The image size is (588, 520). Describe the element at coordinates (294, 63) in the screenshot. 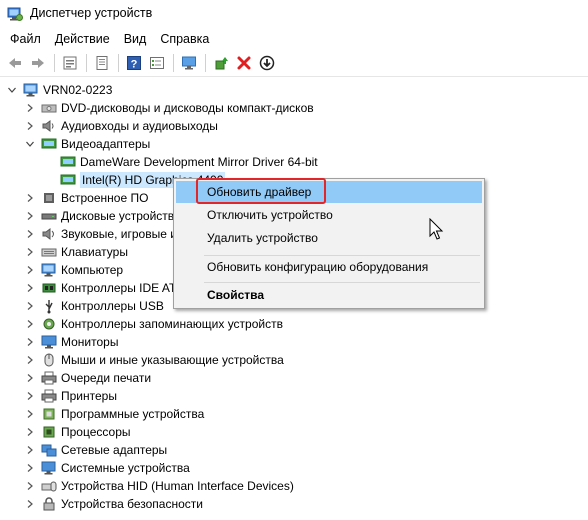

I see `toolbar: ?` at that location.